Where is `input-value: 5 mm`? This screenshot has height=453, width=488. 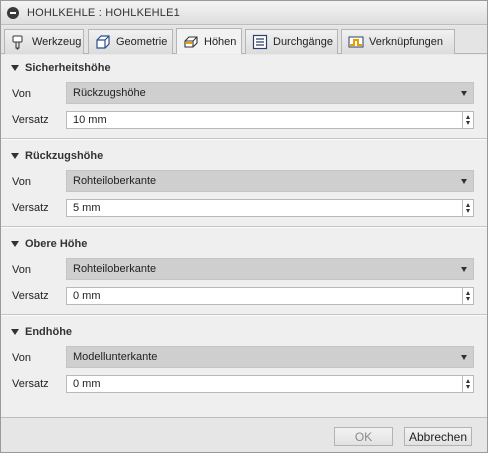
input-value: 5 mm is located at coordinates (87, 208).